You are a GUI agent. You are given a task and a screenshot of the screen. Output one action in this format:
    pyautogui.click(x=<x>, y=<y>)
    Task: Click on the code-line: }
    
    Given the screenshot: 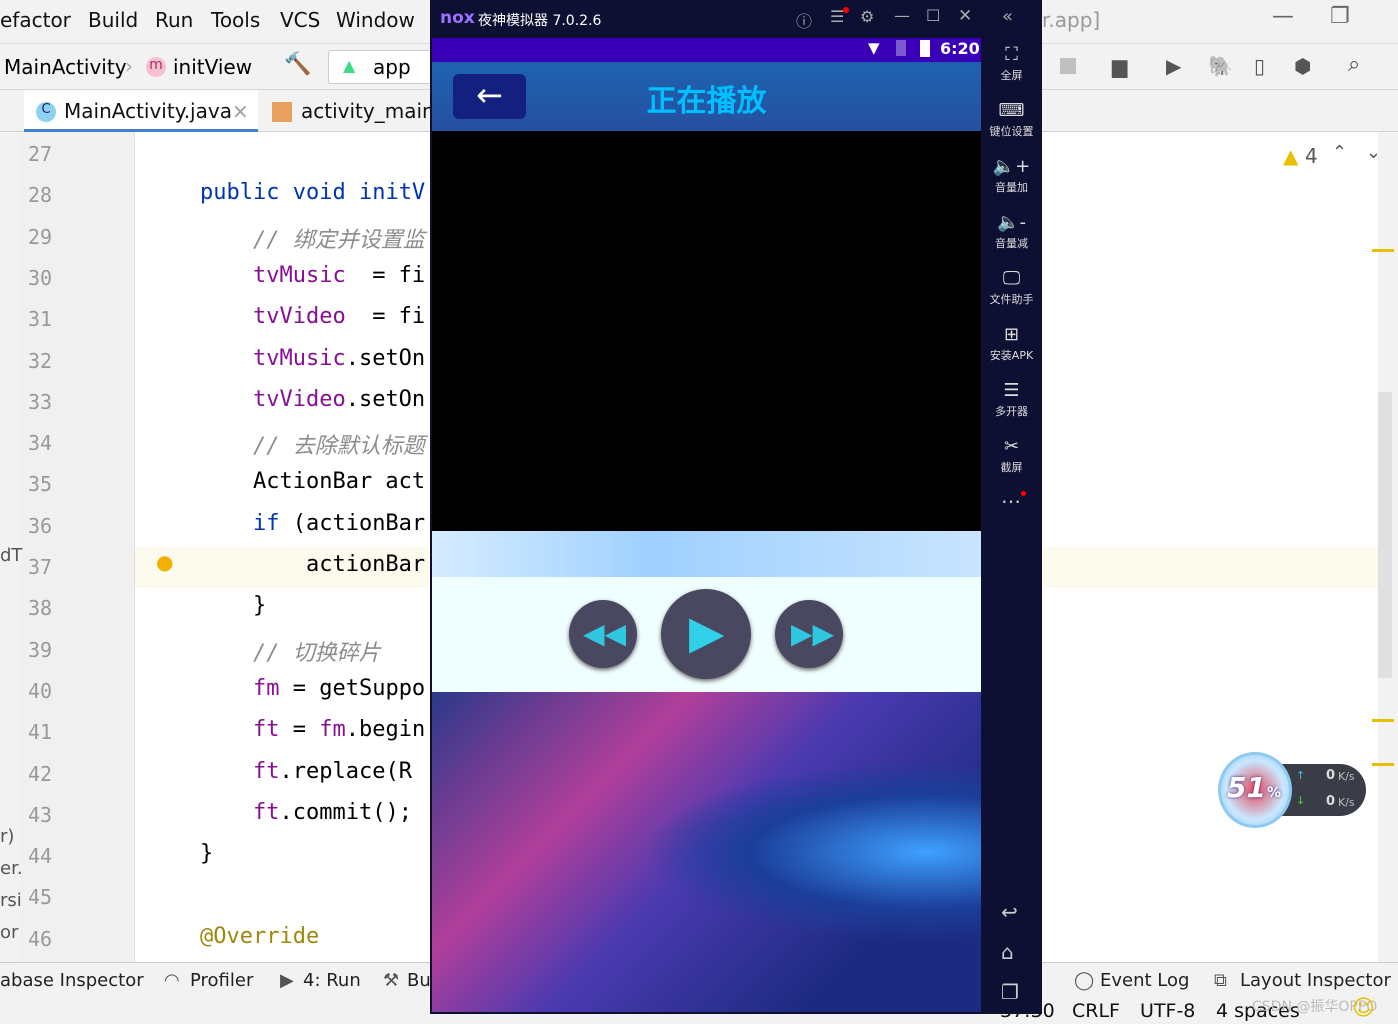 What is the action you would take?
    pyautogui.click(x=233, y=605)
    